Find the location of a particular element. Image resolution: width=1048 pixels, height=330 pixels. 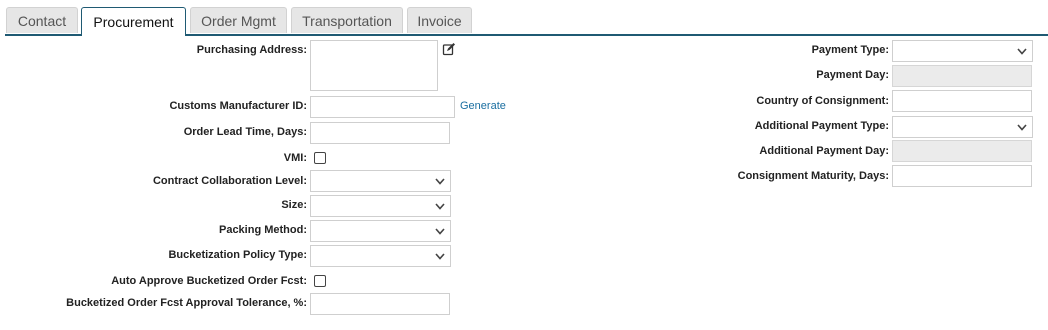

payment-type-label: Payment Type: is located at coordinates (850, 50).